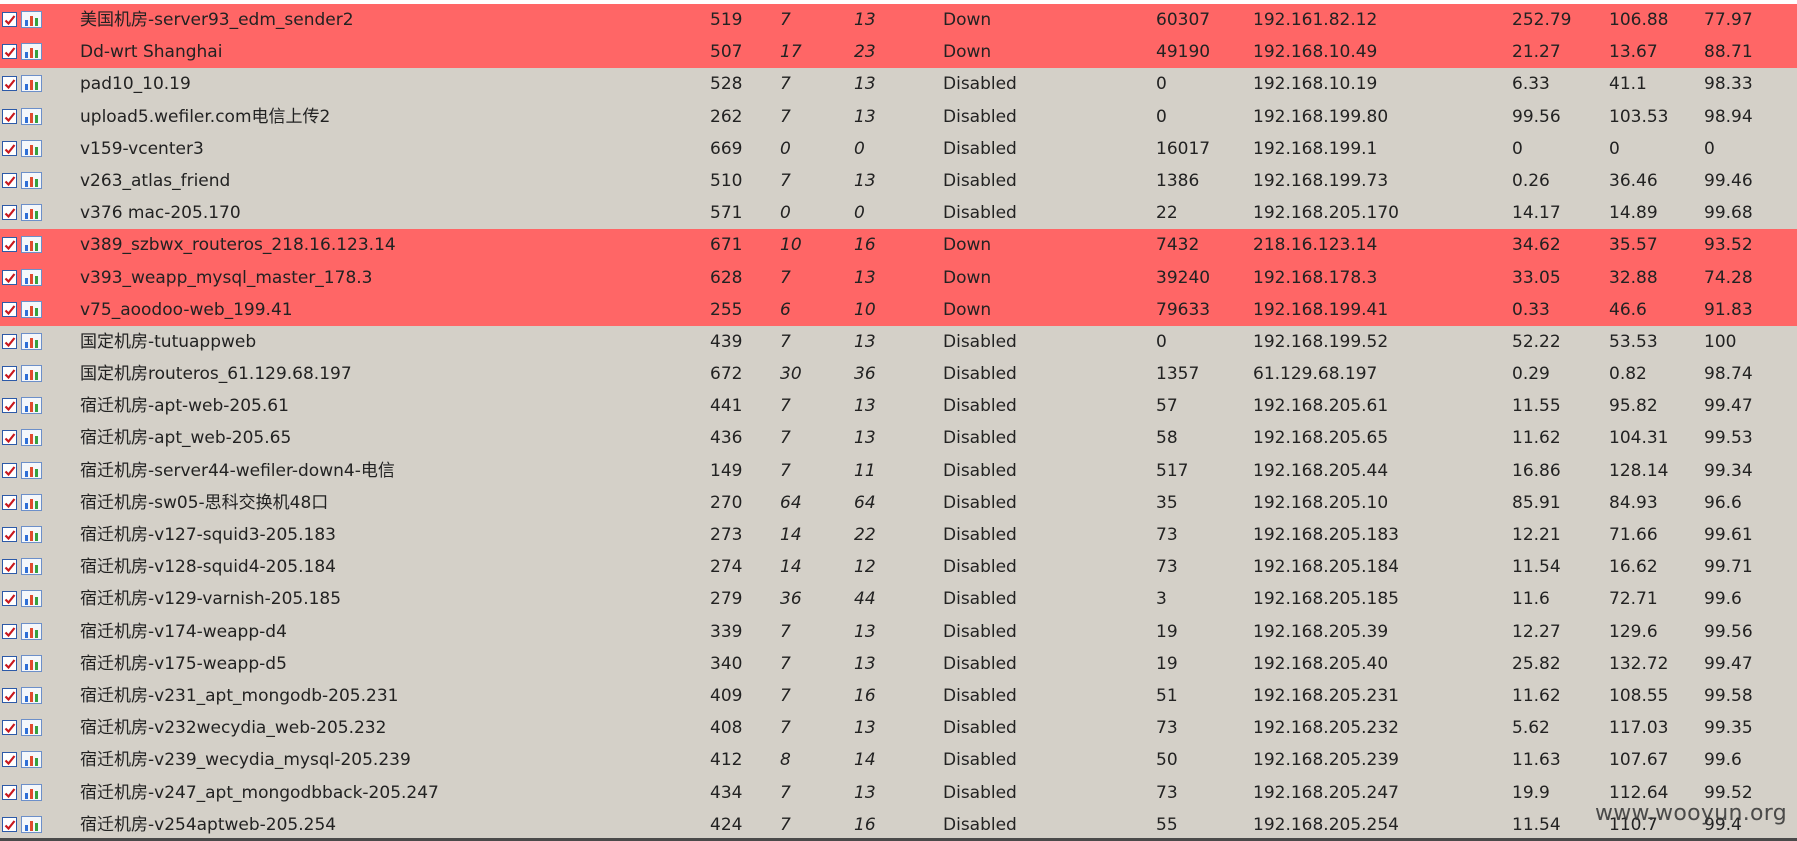 This screenshot has height=841, width=1797. What do you see at coordinates (390, 825) in the screenshot?
I see `host-name: 宿迁机房-v254aptweb-205.254` at bounding box center [390, 825].